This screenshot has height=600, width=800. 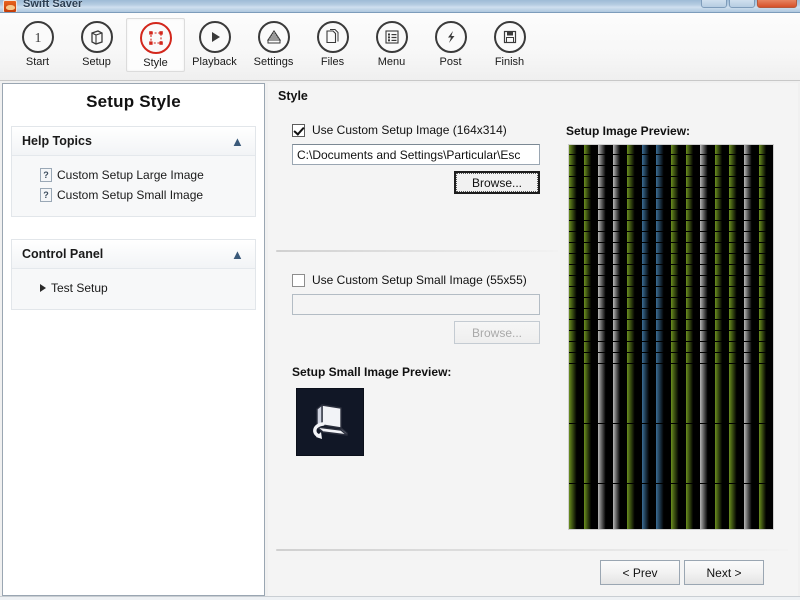 What do you see at coordinates (293, 96) in the screenshot?
I see `section-title: Style` at bounding box center [293, 96].